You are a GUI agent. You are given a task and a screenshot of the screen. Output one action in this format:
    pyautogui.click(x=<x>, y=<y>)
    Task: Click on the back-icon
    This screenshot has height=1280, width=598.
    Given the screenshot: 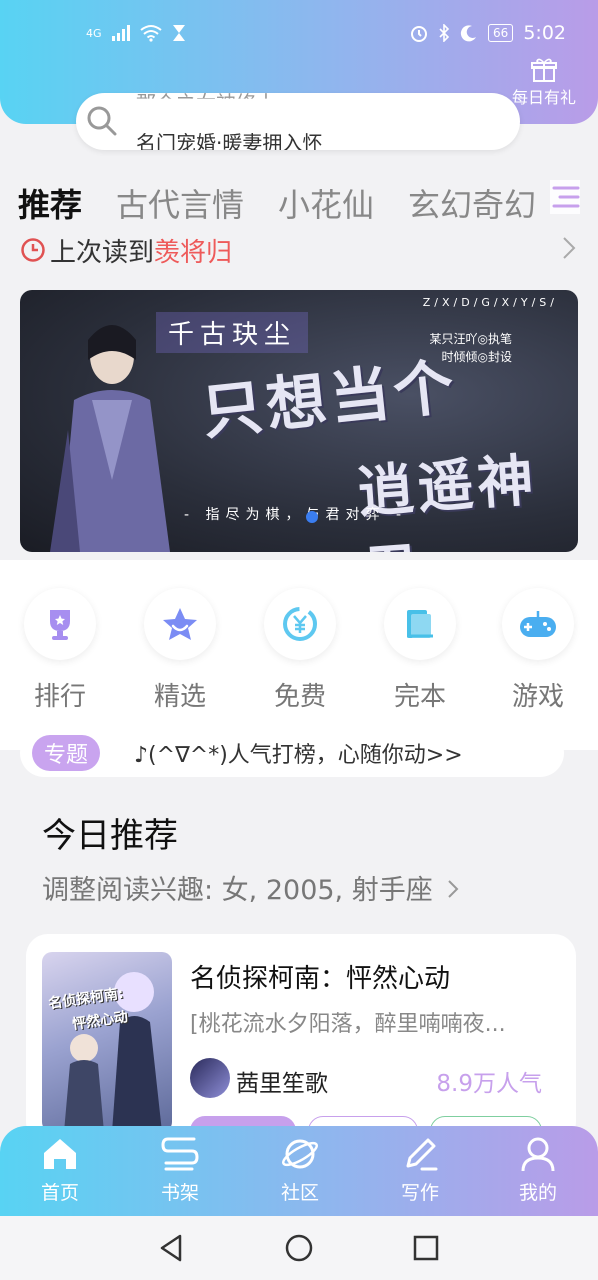 What is the action you would take?
    pyautogui.click(x=172, y=1248)
    